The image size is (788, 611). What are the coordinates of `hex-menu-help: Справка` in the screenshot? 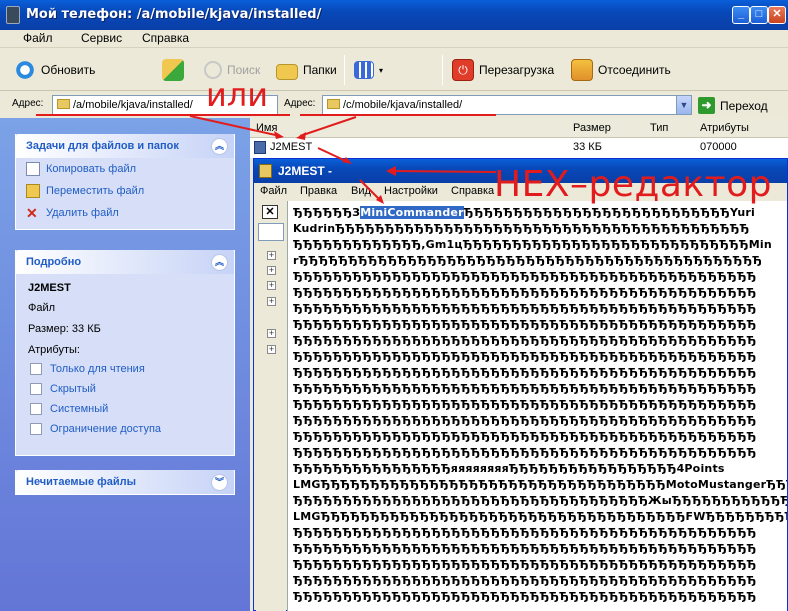 It's located at (472, 191).